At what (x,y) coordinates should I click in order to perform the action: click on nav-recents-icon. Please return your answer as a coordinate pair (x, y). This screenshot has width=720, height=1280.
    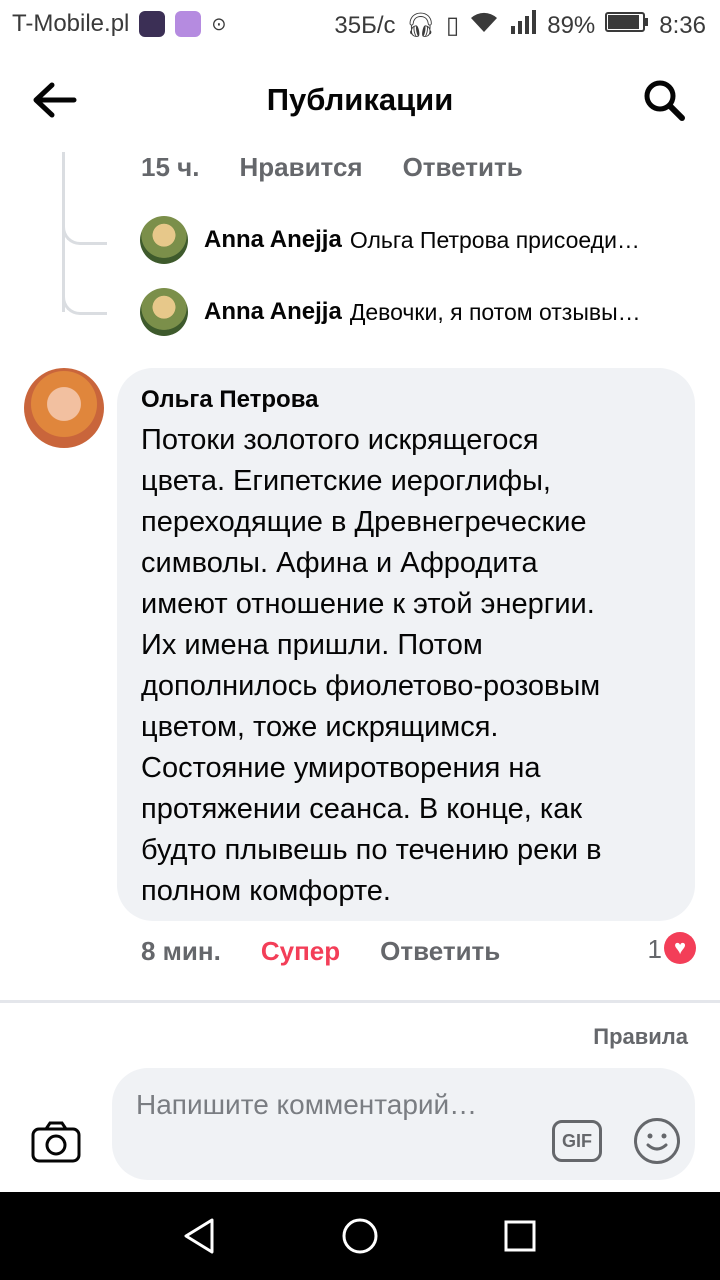
    Looking at the image, I should click on (520, 1236).